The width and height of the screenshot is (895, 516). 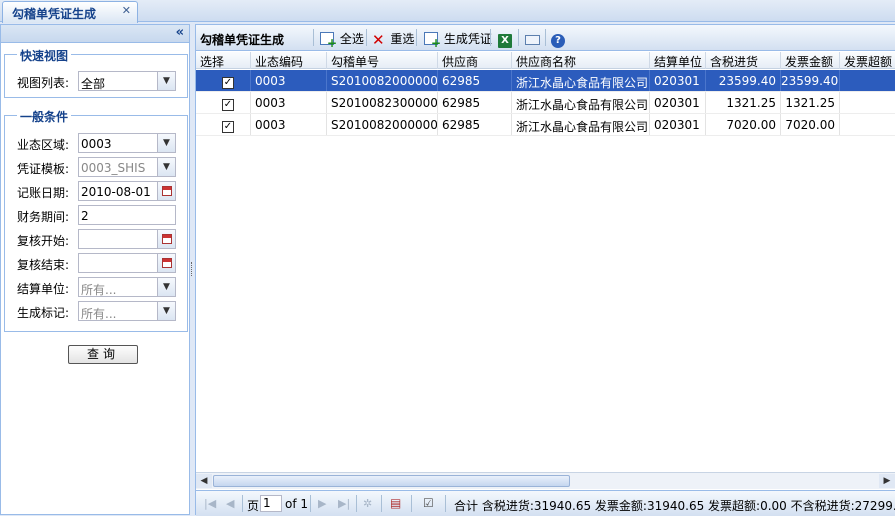 What do you see at coordinates (127, 215) in the screenshot?
I see `condition-text-input: 2` at bounding box center [127, 215].